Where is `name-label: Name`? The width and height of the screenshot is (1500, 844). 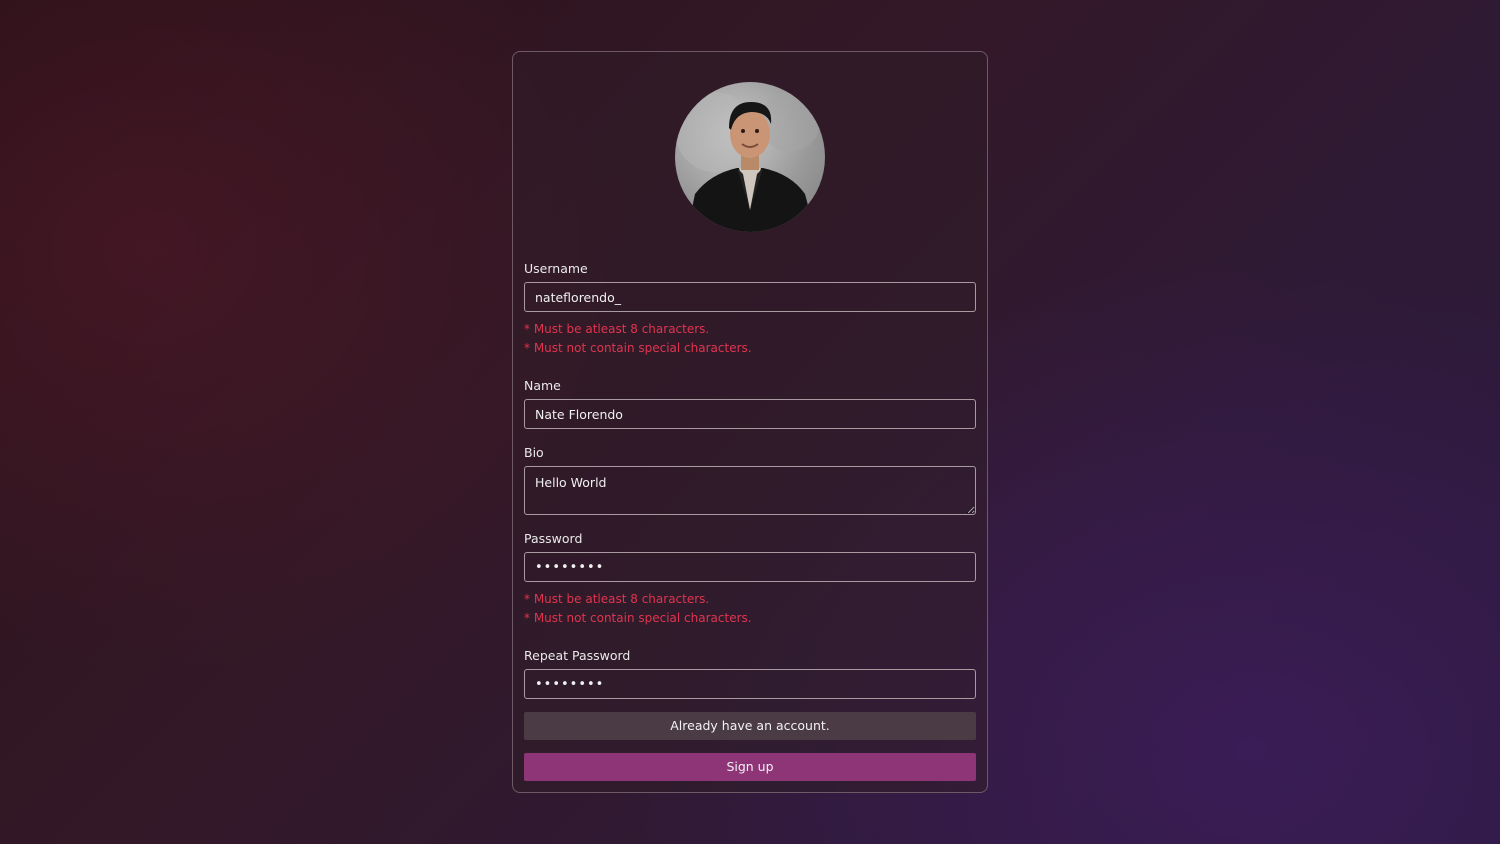
name-label: Name is located at coordinates (542, 385).